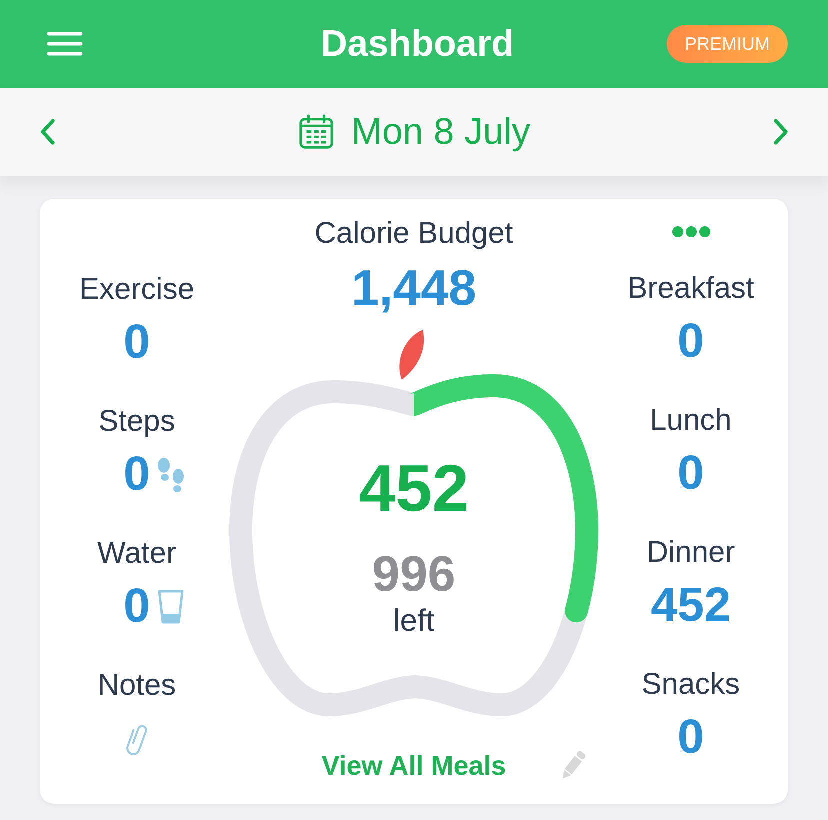  What do you see at coordinates (316, 132) in the screenshot?
I see `calendar-icon` at bounding box center [316, 132].